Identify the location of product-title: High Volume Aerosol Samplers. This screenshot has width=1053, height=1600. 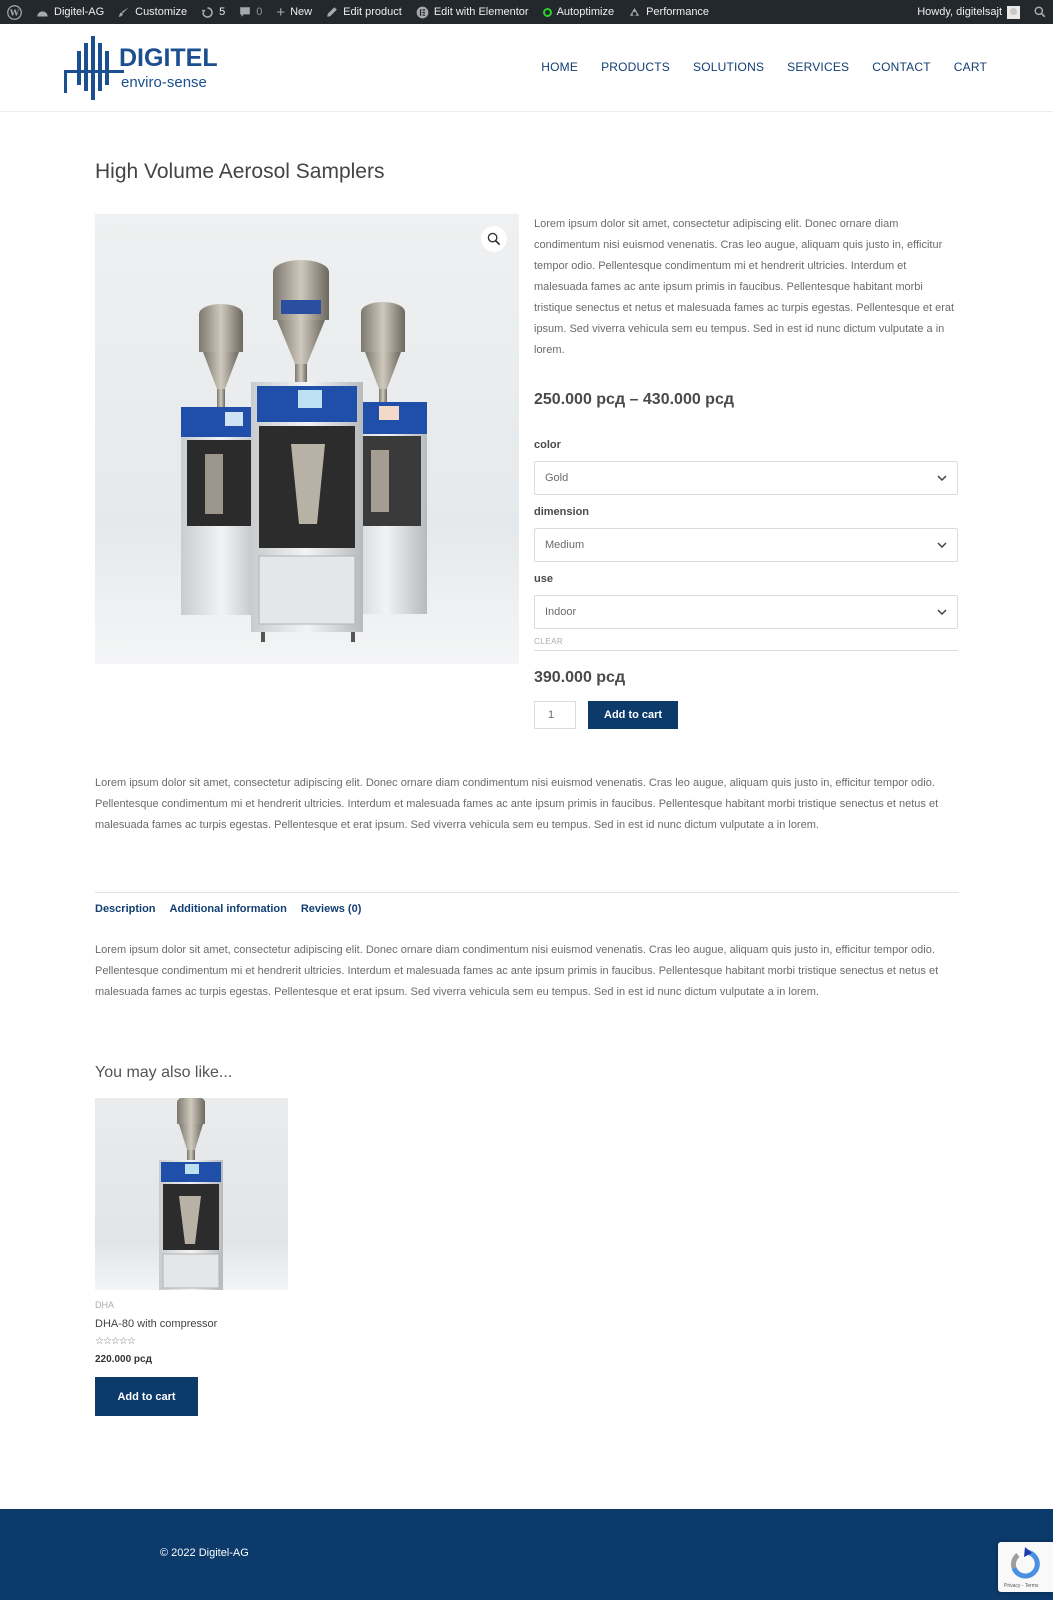
(240, 171).